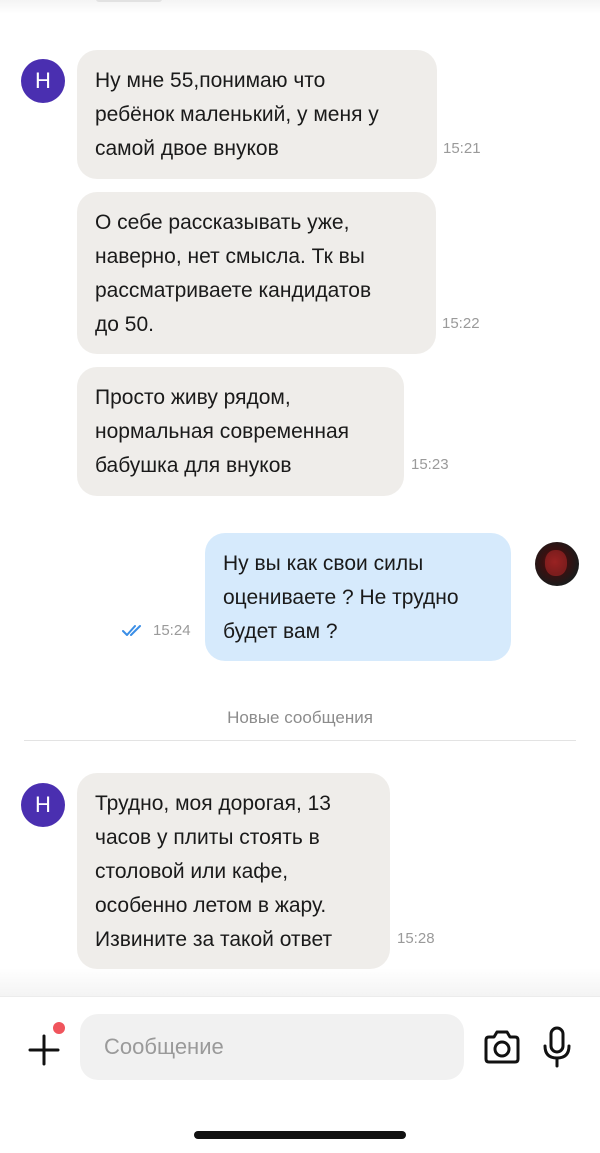 Image resolution: width=600 pixels, height=1153 pixels. What do you see at coordinates (59, 1028) in the screenshot?
I see `notification-dot` at bounding box center [59, 1028].